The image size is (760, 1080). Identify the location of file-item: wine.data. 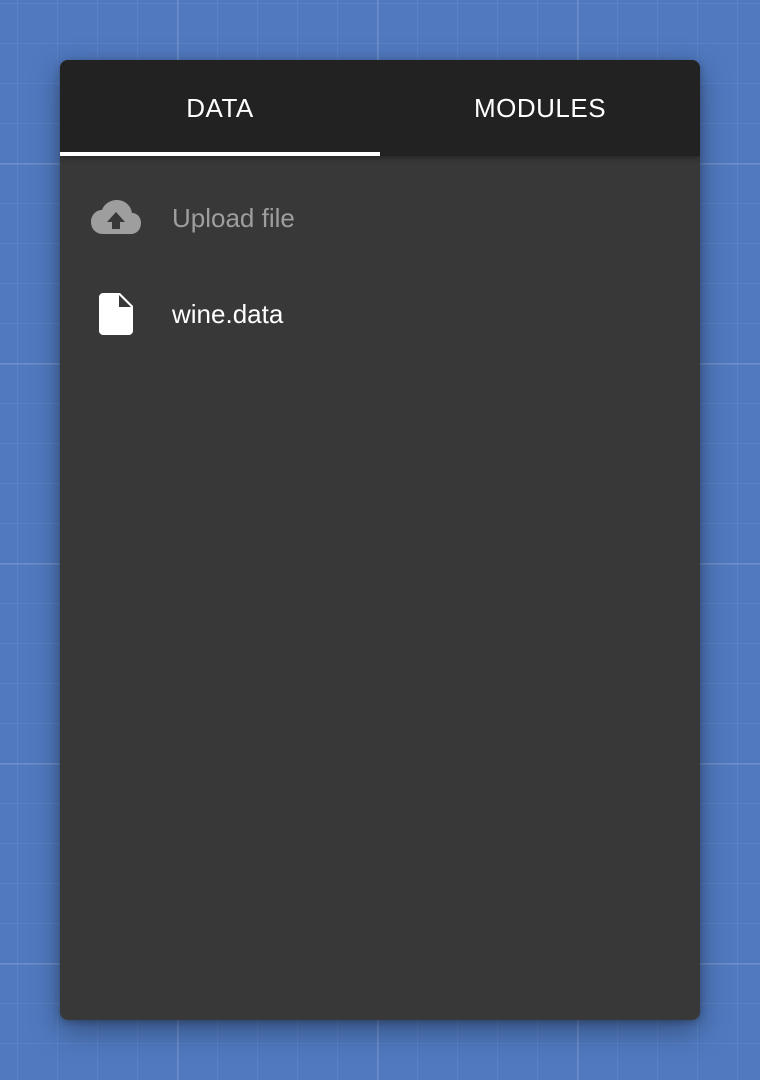
(380, 314).